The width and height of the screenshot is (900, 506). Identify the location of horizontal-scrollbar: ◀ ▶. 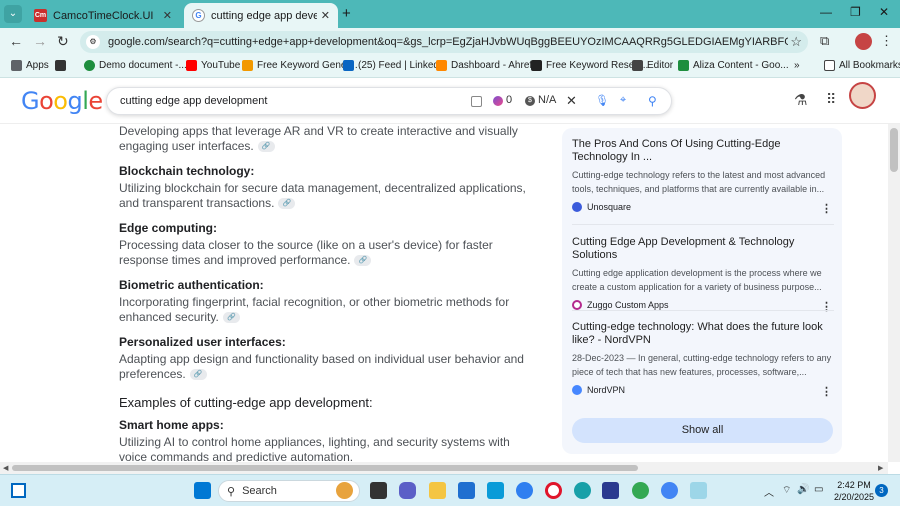
(444, 468).